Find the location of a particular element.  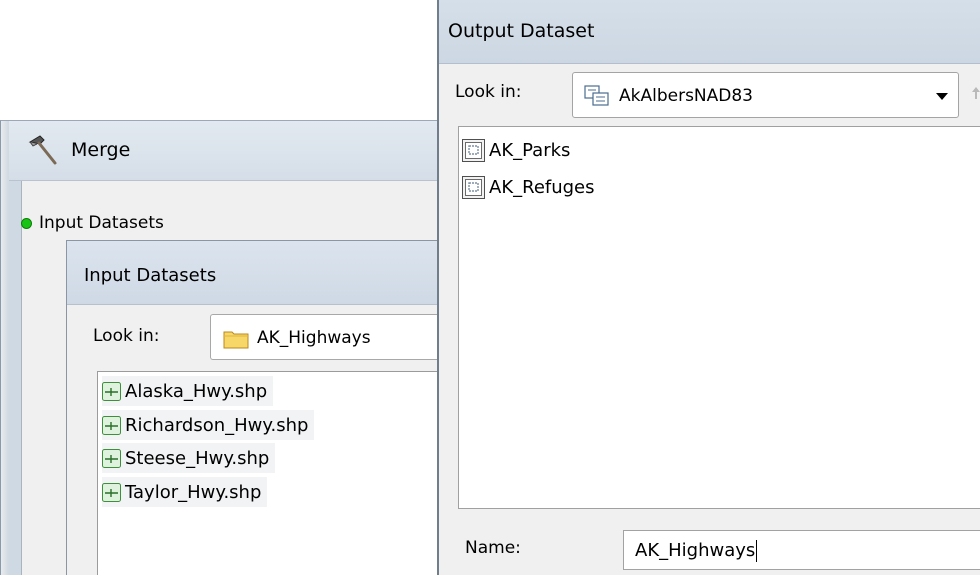

input-look-in-value: AK_Highways is located at coordinates (314, 338).